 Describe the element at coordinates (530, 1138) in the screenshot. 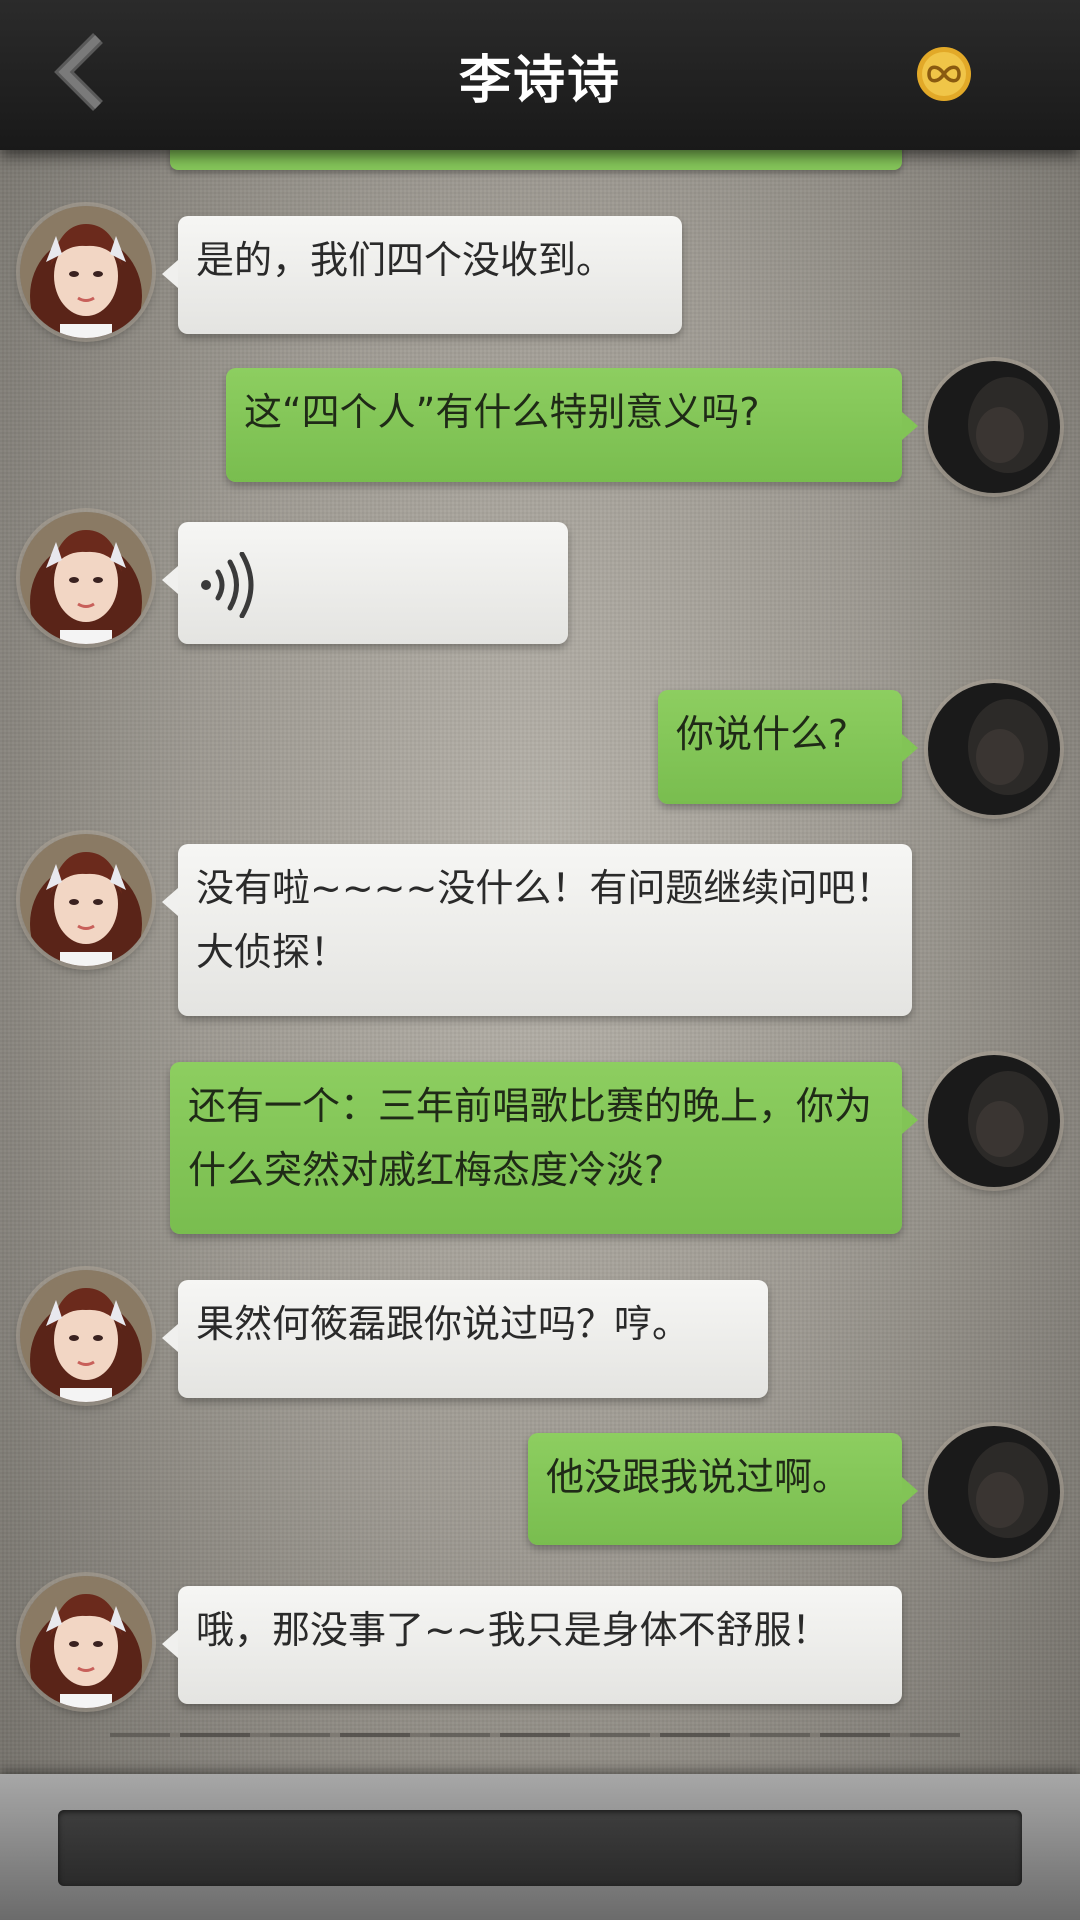

I see `message-text: 还有一个：三年前唱歌比赛的晚上，你为什么突然对戚红梅态度冷淡?` at that location.